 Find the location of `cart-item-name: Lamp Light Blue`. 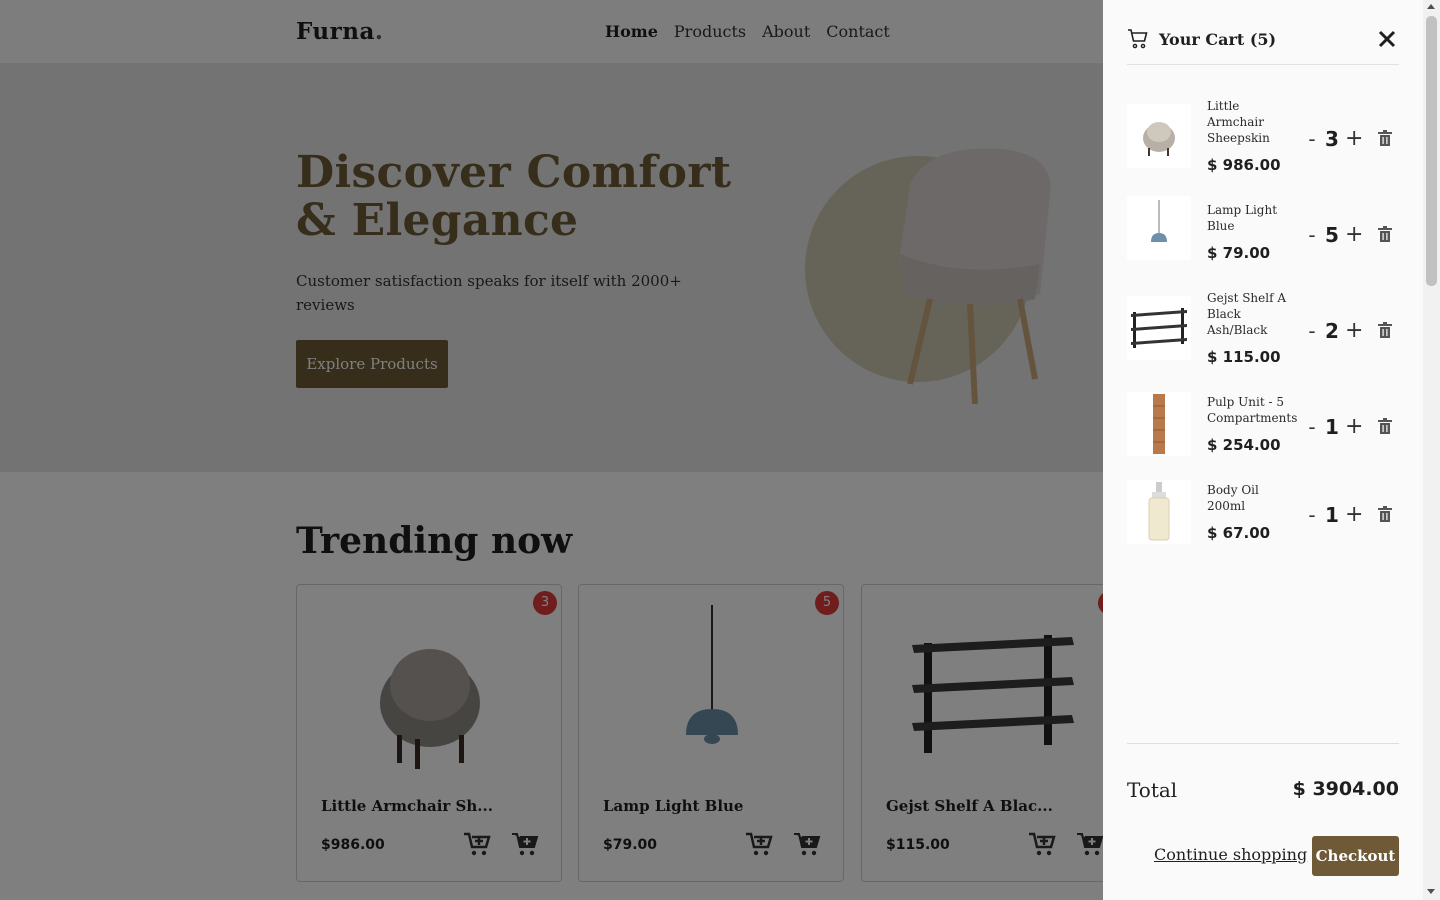

cart-item-name: Lamp Light Blue is located at coordinates (1242, 218).